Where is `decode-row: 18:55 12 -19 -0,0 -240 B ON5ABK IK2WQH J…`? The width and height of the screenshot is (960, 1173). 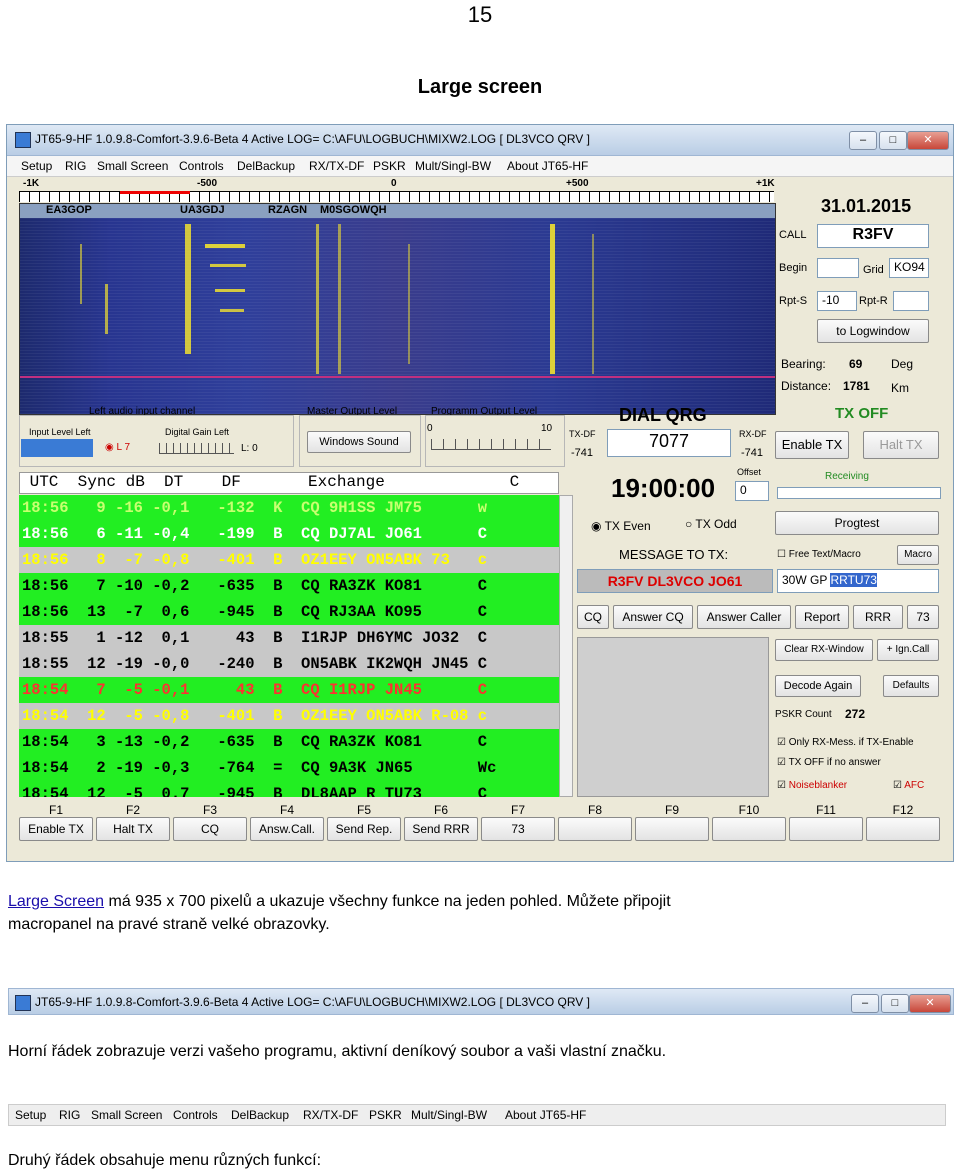
decode-row: 18:55 12 -19 -0,0 -240 B ON5ABK IK2WQH J… is located at coordinates (289, 664).